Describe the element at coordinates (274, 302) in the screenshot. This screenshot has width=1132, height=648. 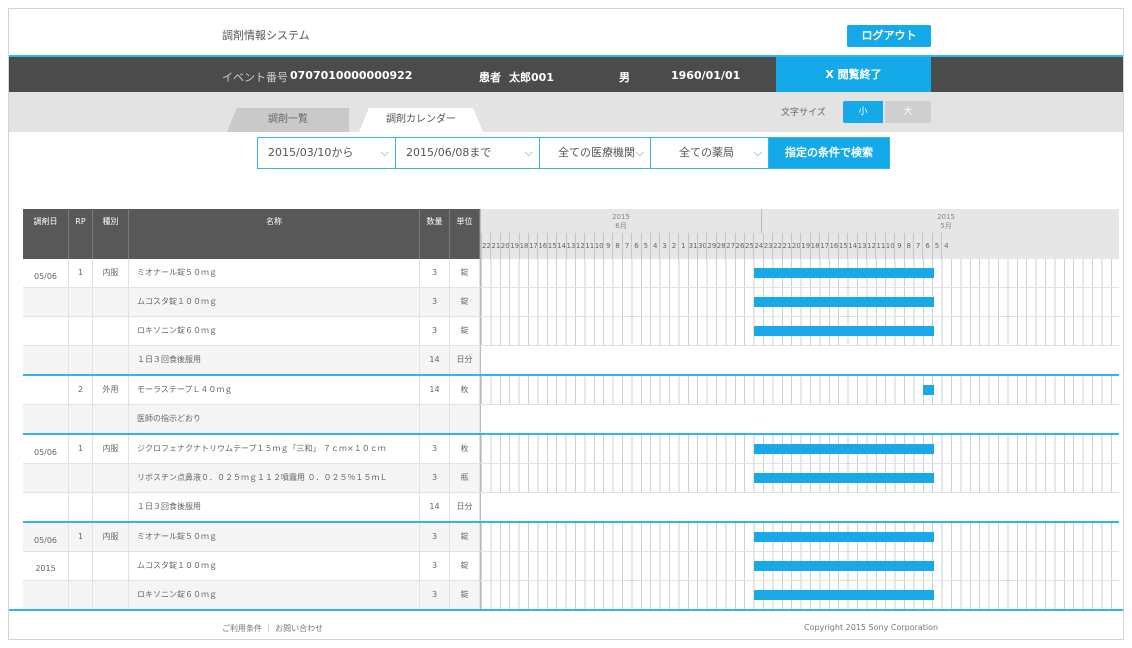
I see `drug-name-cell: ムコスタ錠１００ｍｇ` at that location.